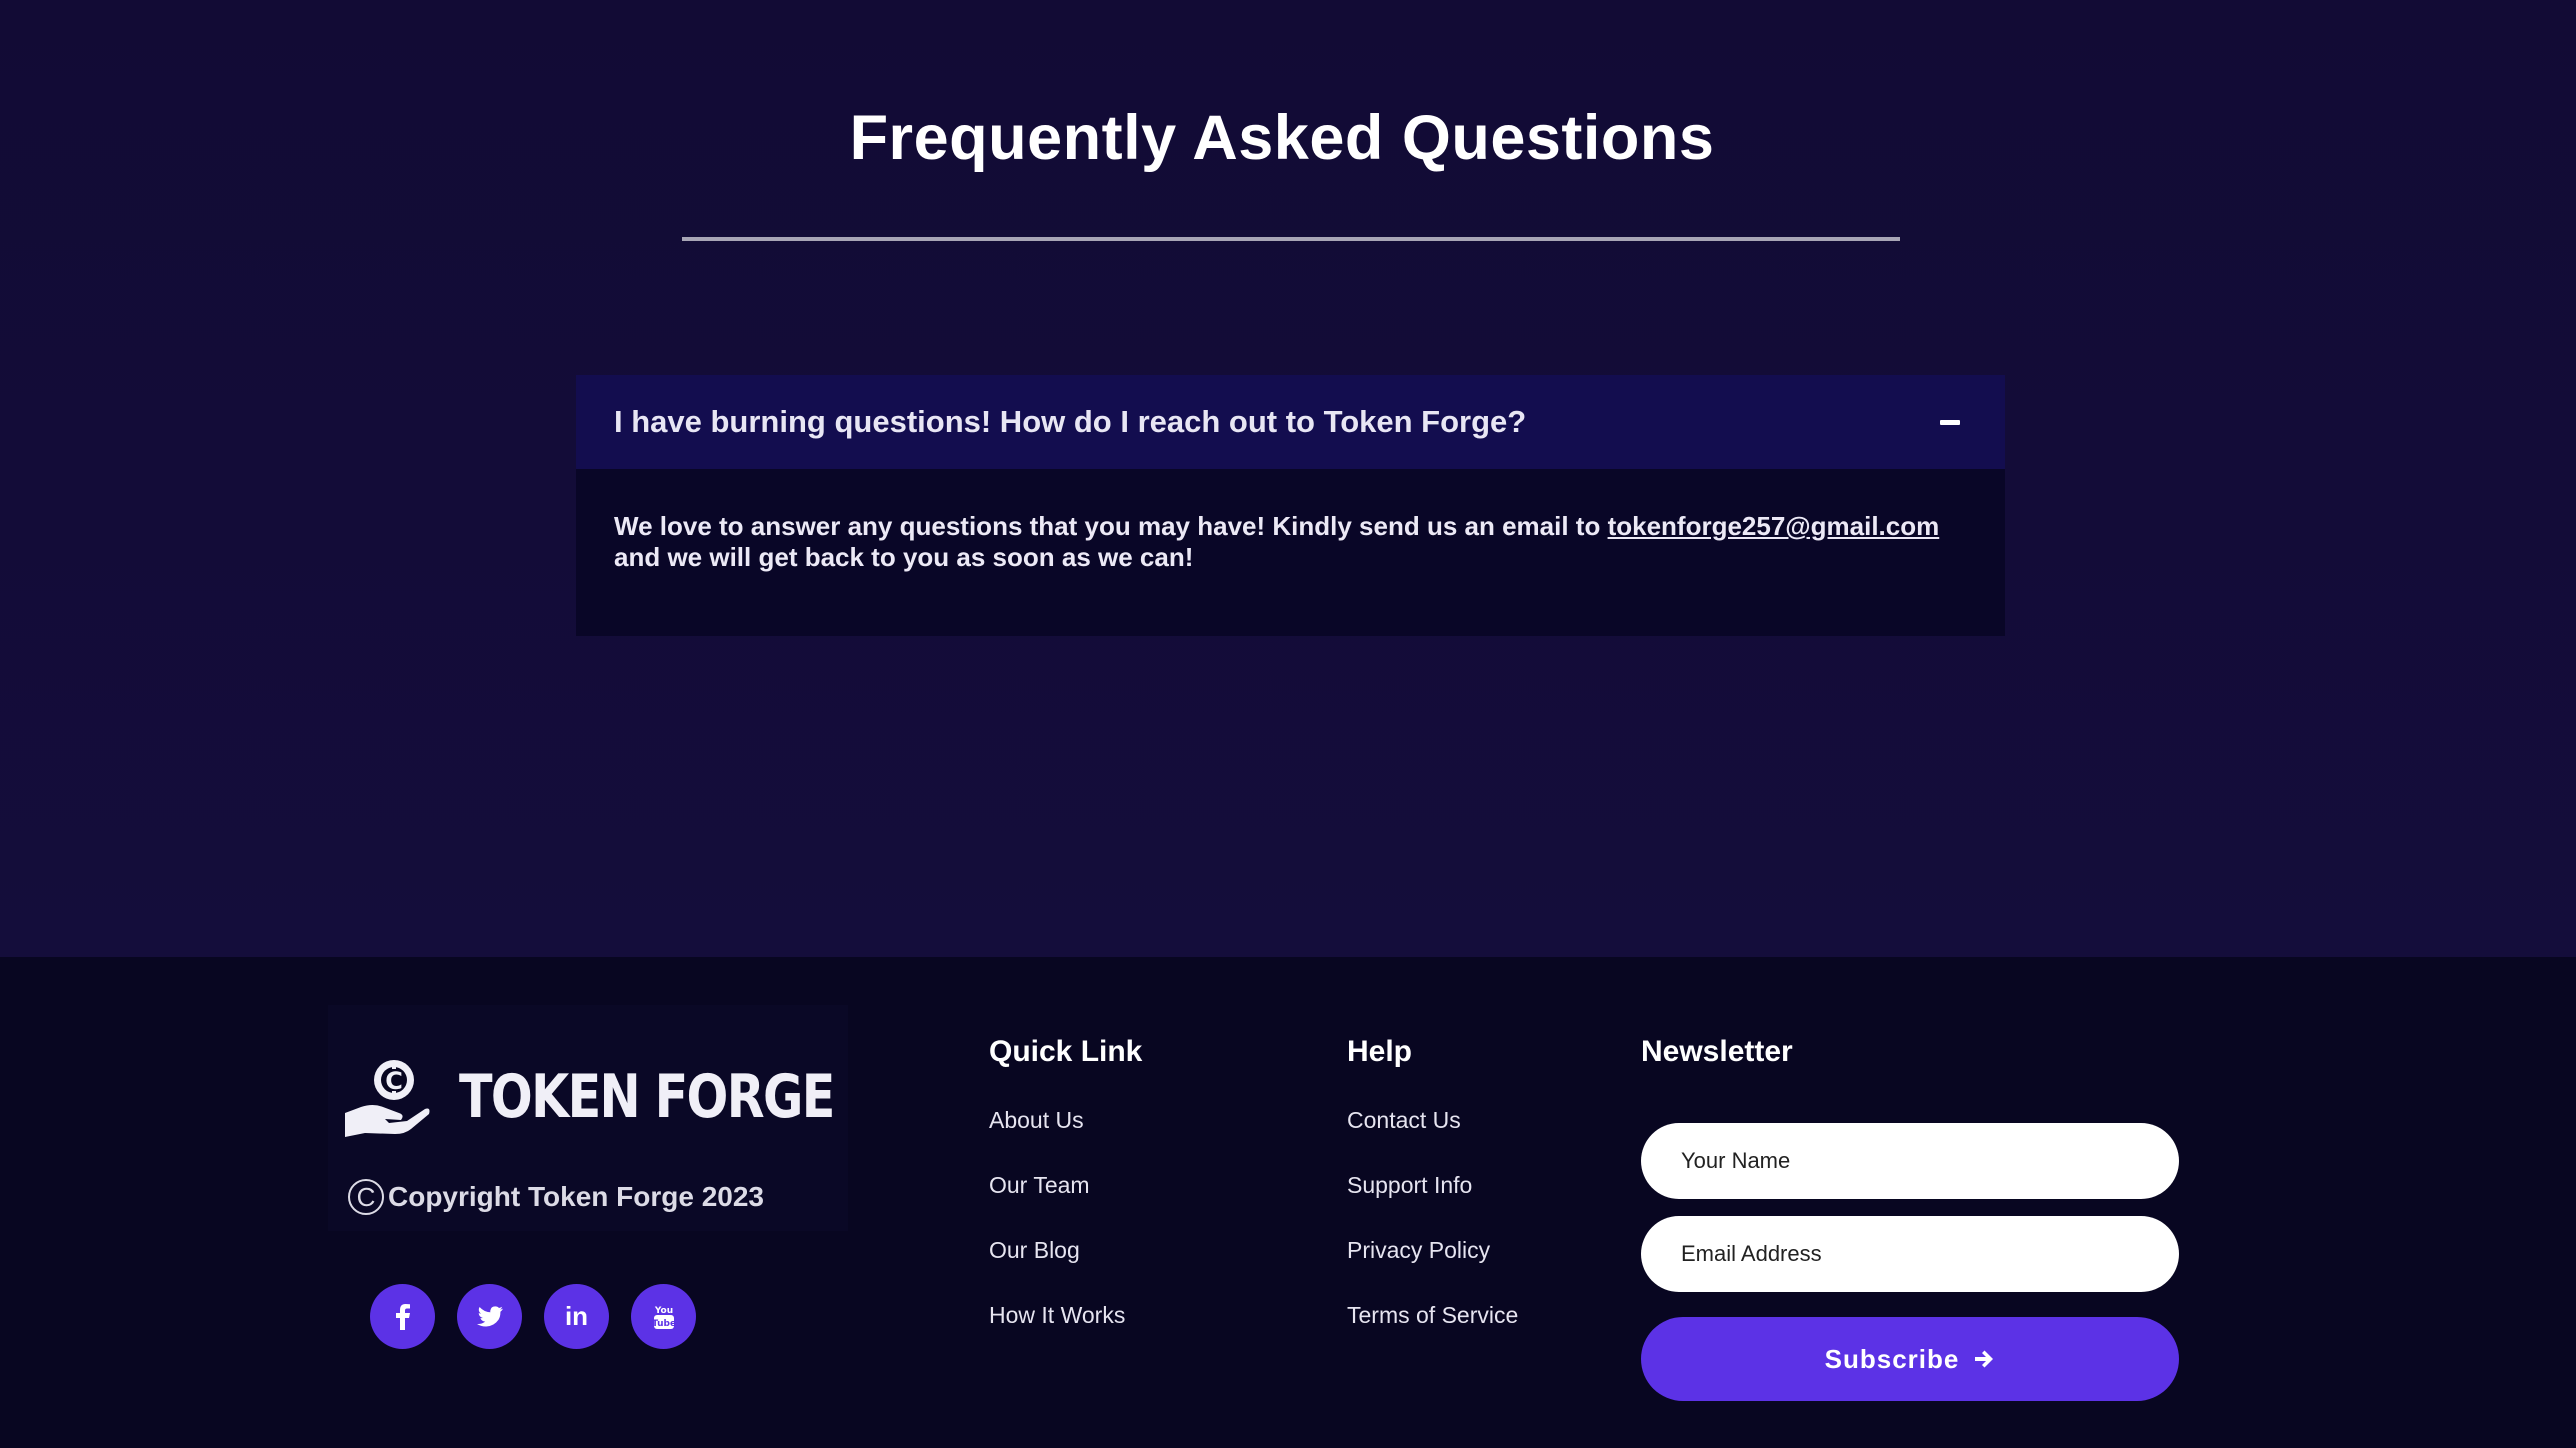 The height and width of the screenshot is (1448, 2576). What do you see at coordinates (1065, 1250) in the screenshot?
I see `link-our-blog: Our Blog` at bounding box center [1065, 1250].